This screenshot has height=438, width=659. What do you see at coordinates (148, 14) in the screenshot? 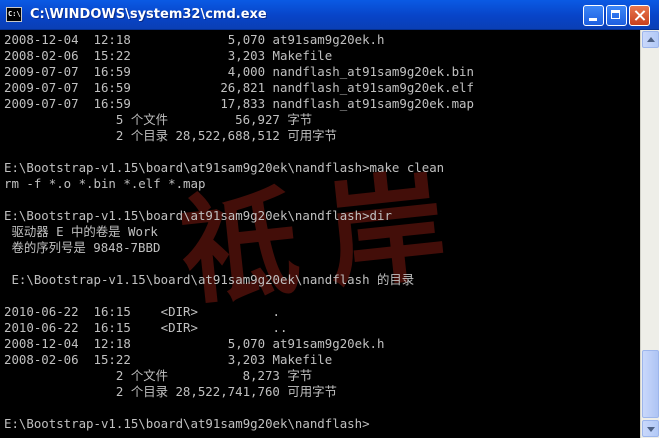
I see `window-title: C:\WINDOWS\system32\cmd.exe` at bounding box center [148, 14].